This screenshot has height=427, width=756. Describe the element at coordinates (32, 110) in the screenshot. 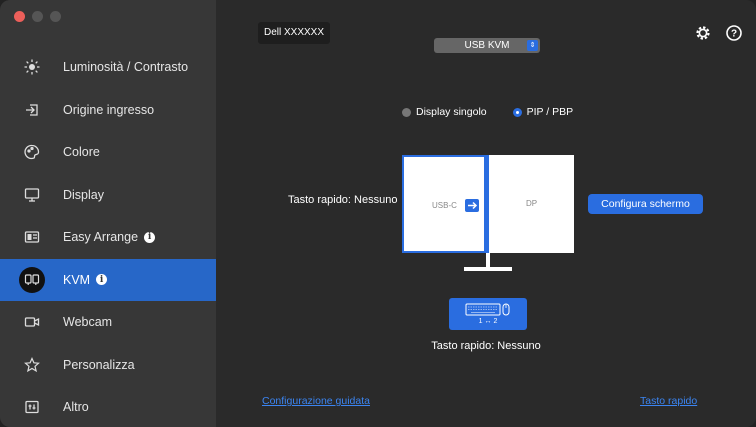

I see `input-source-icon` at that location.